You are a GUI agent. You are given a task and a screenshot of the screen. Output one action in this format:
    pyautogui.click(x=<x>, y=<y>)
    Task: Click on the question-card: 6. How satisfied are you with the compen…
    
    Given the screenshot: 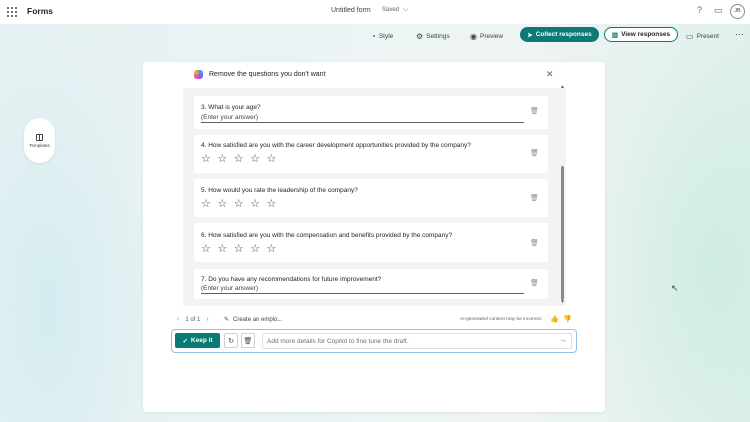 What is the action you would take?
    pyautogui.click(x=371, y=242)
    